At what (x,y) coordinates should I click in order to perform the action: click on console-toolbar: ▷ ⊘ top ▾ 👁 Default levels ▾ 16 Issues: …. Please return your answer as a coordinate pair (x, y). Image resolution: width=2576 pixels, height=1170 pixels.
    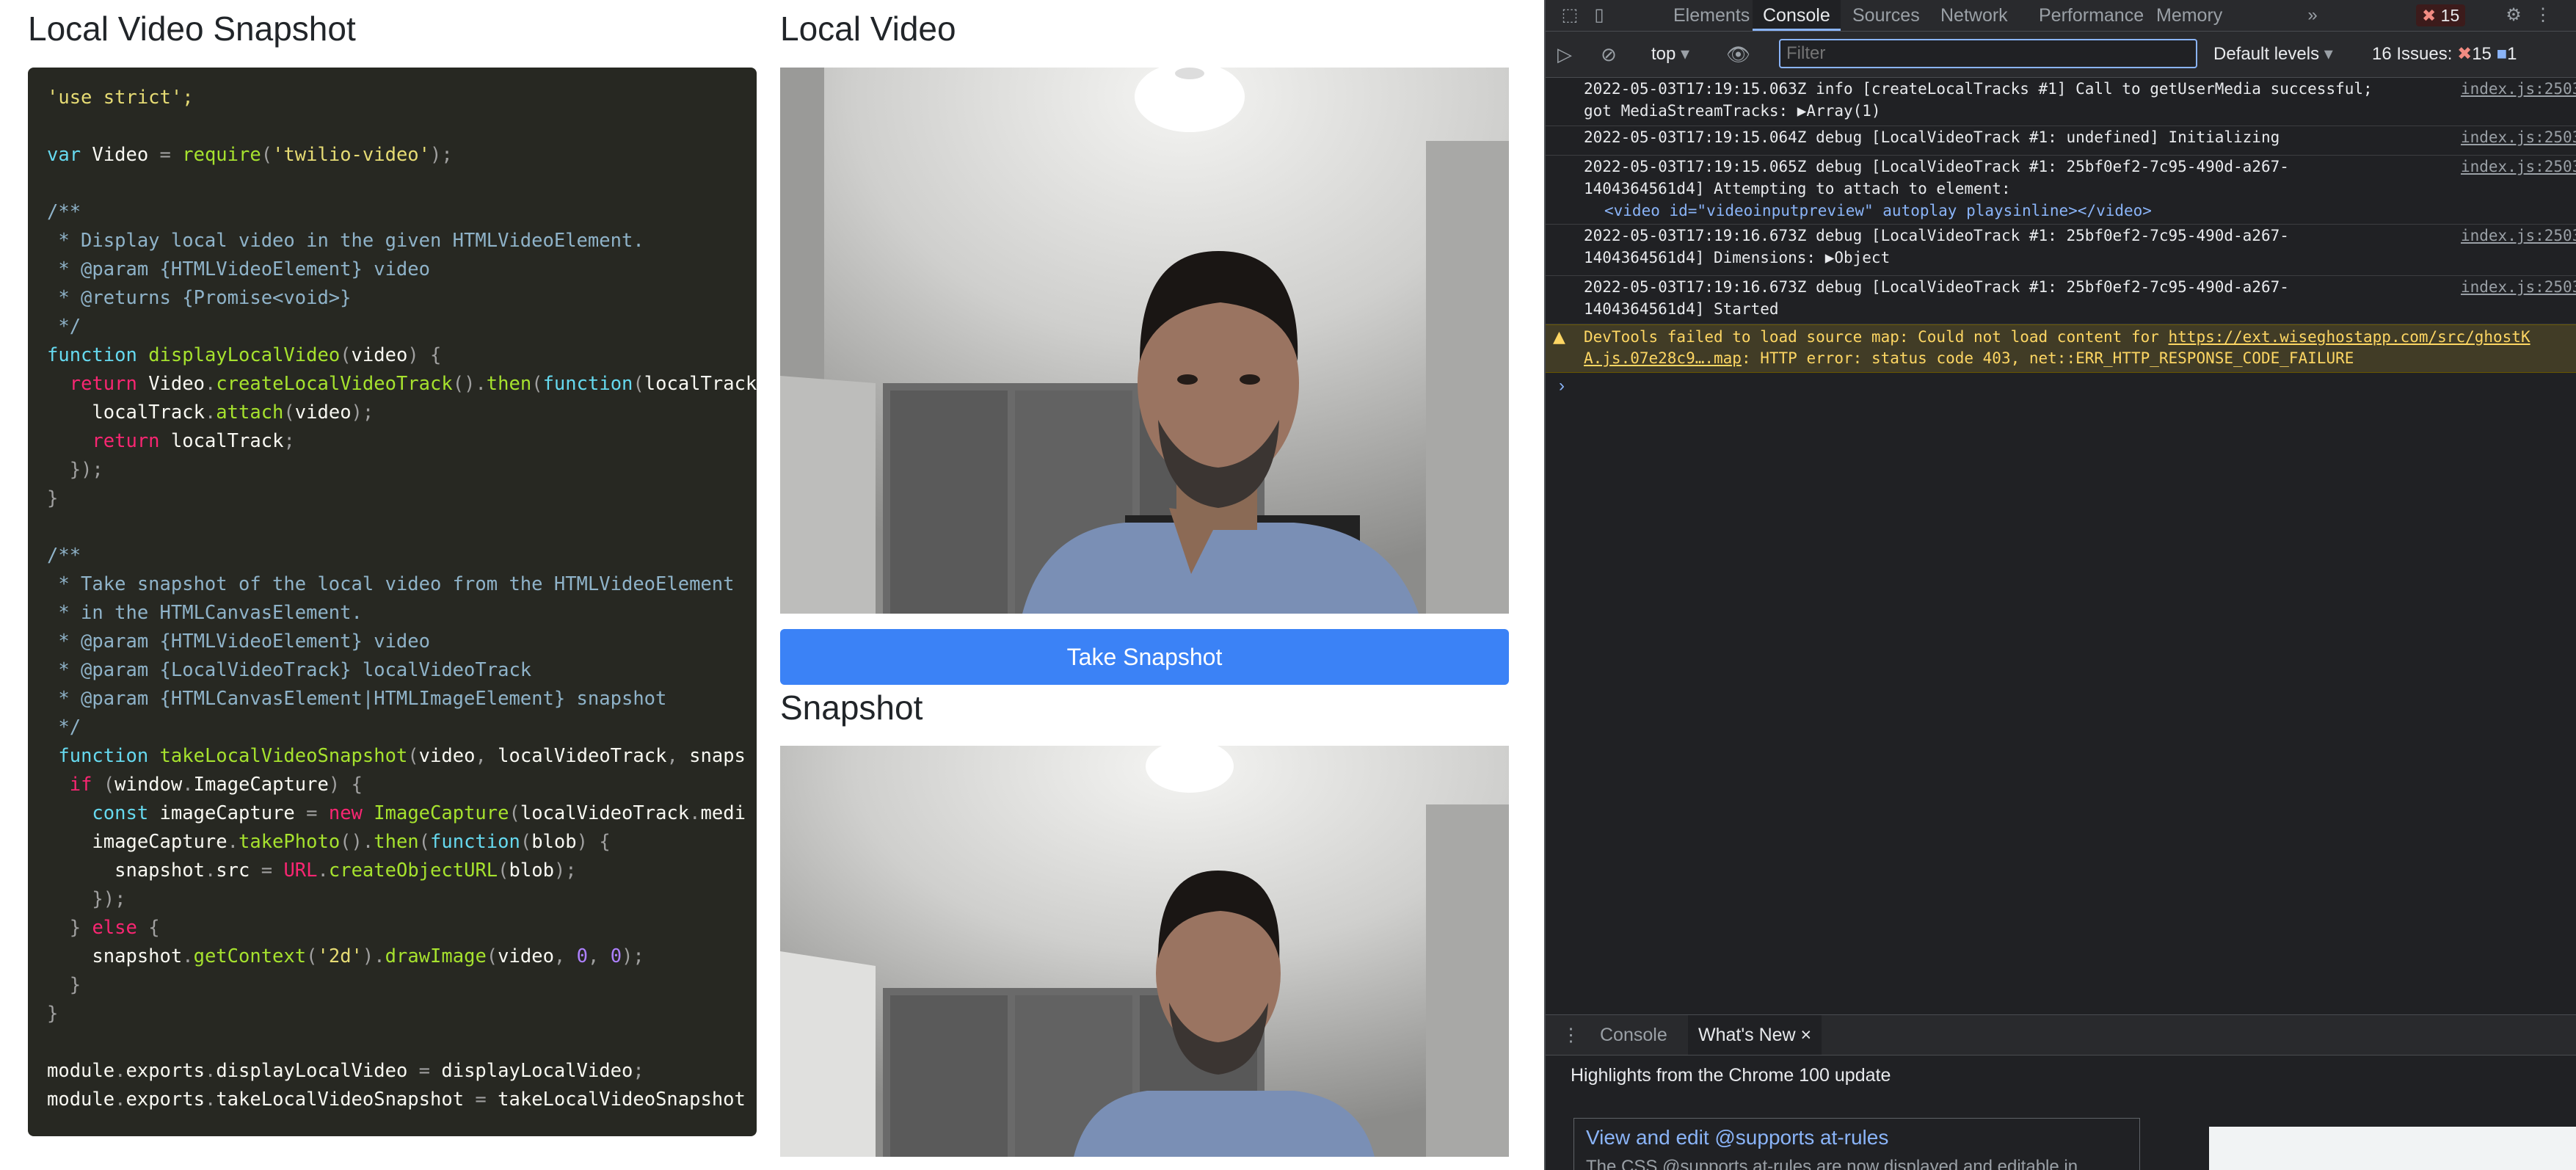
    Looking at the image, I should click on (2061, 55).